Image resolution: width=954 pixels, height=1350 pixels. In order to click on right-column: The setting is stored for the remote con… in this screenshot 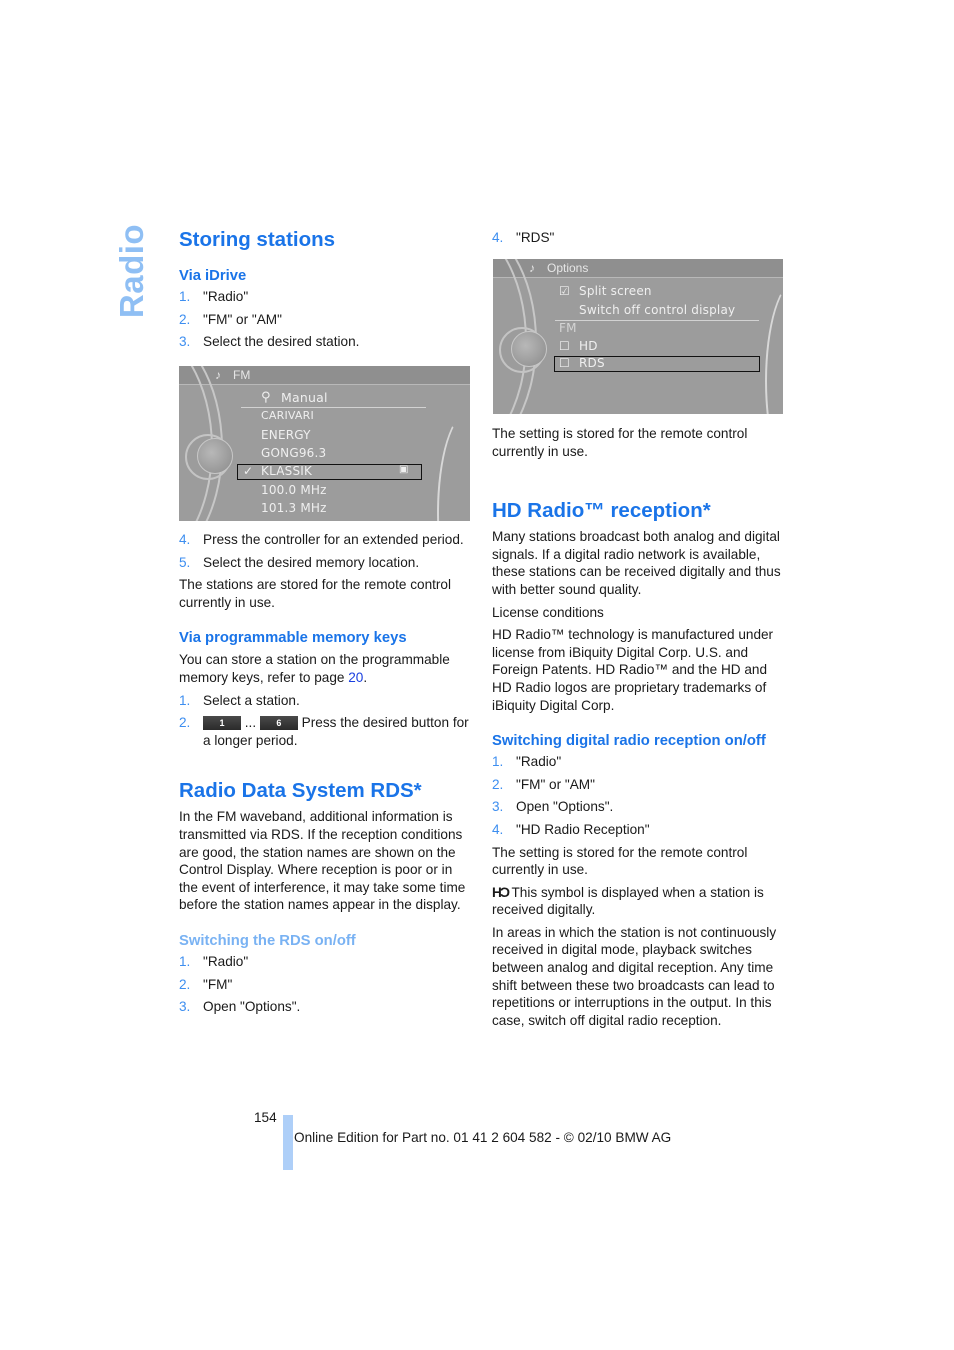, I will do `click(638, 727)`.